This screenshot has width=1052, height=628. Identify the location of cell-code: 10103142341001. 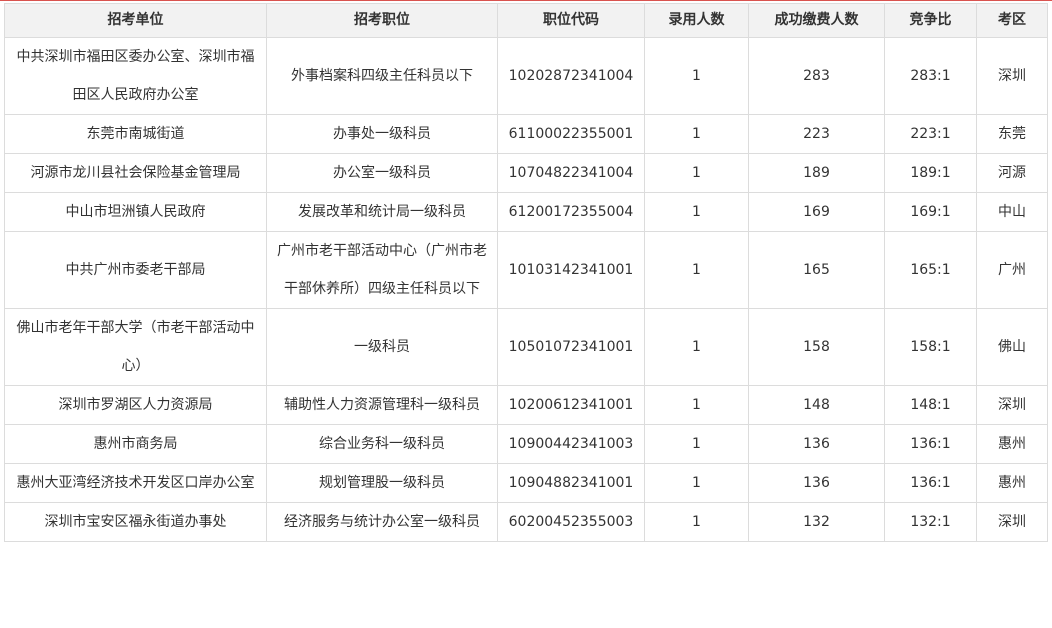
(571, 270).